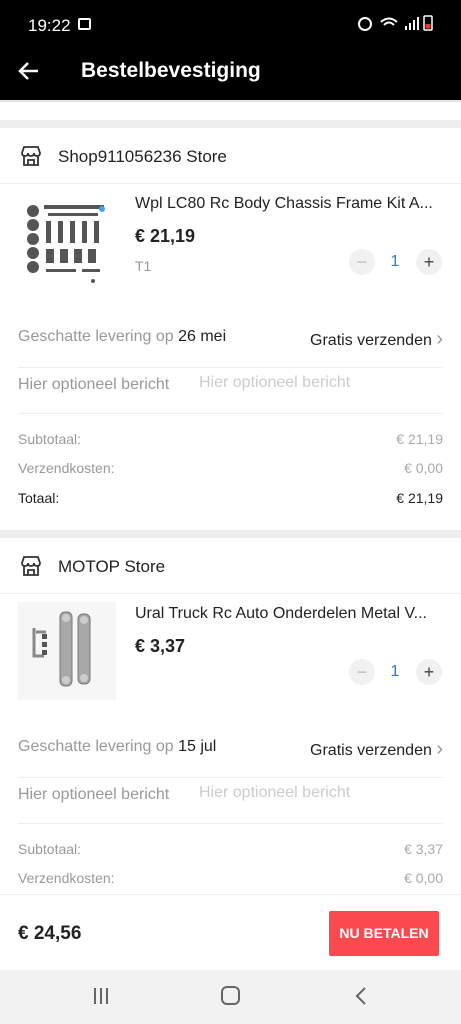  Describe the element at coordinates (419, 498) in the screenshot. I see `total-value: € 21,19` at that location.